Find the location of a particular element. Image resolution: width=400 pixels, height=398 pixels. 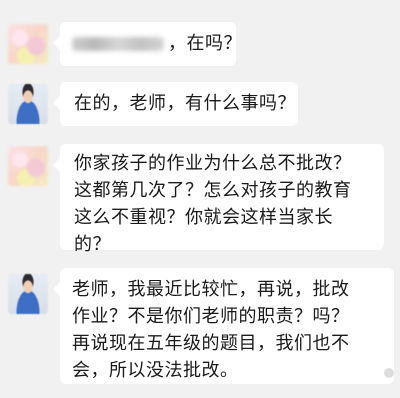

message-line: 的？ is located at coordinates (92, 244).